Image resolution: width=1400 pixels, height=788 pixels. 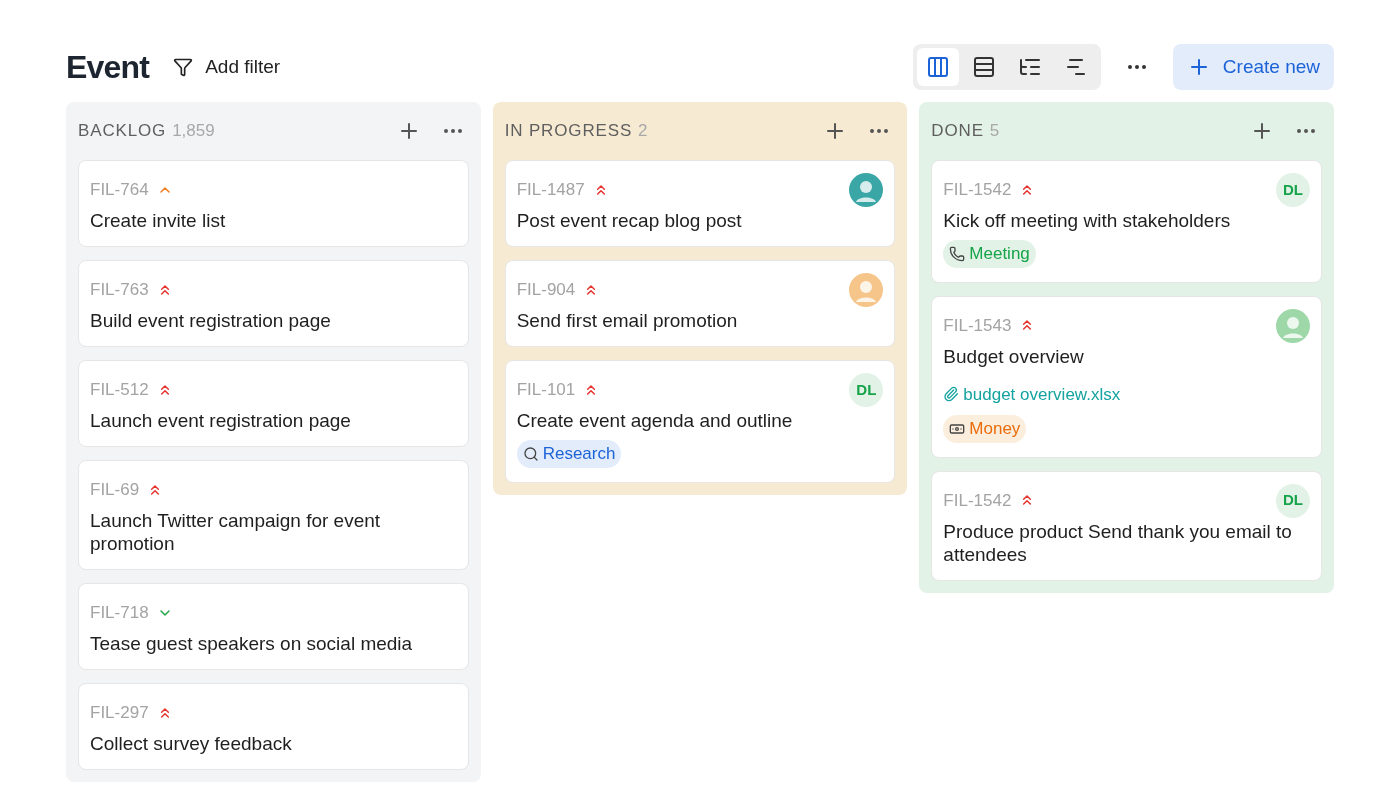 I want to click on task-title: Produce product Send thank you email to attendees, so click(x=1118, y=542).